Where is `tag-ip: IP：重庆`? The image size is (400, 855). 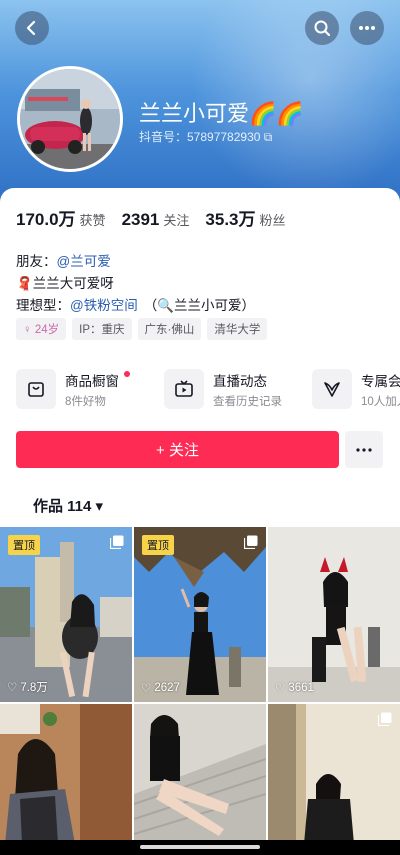
tag-ip: IP：重庆 is located at coordinates (102, 329).